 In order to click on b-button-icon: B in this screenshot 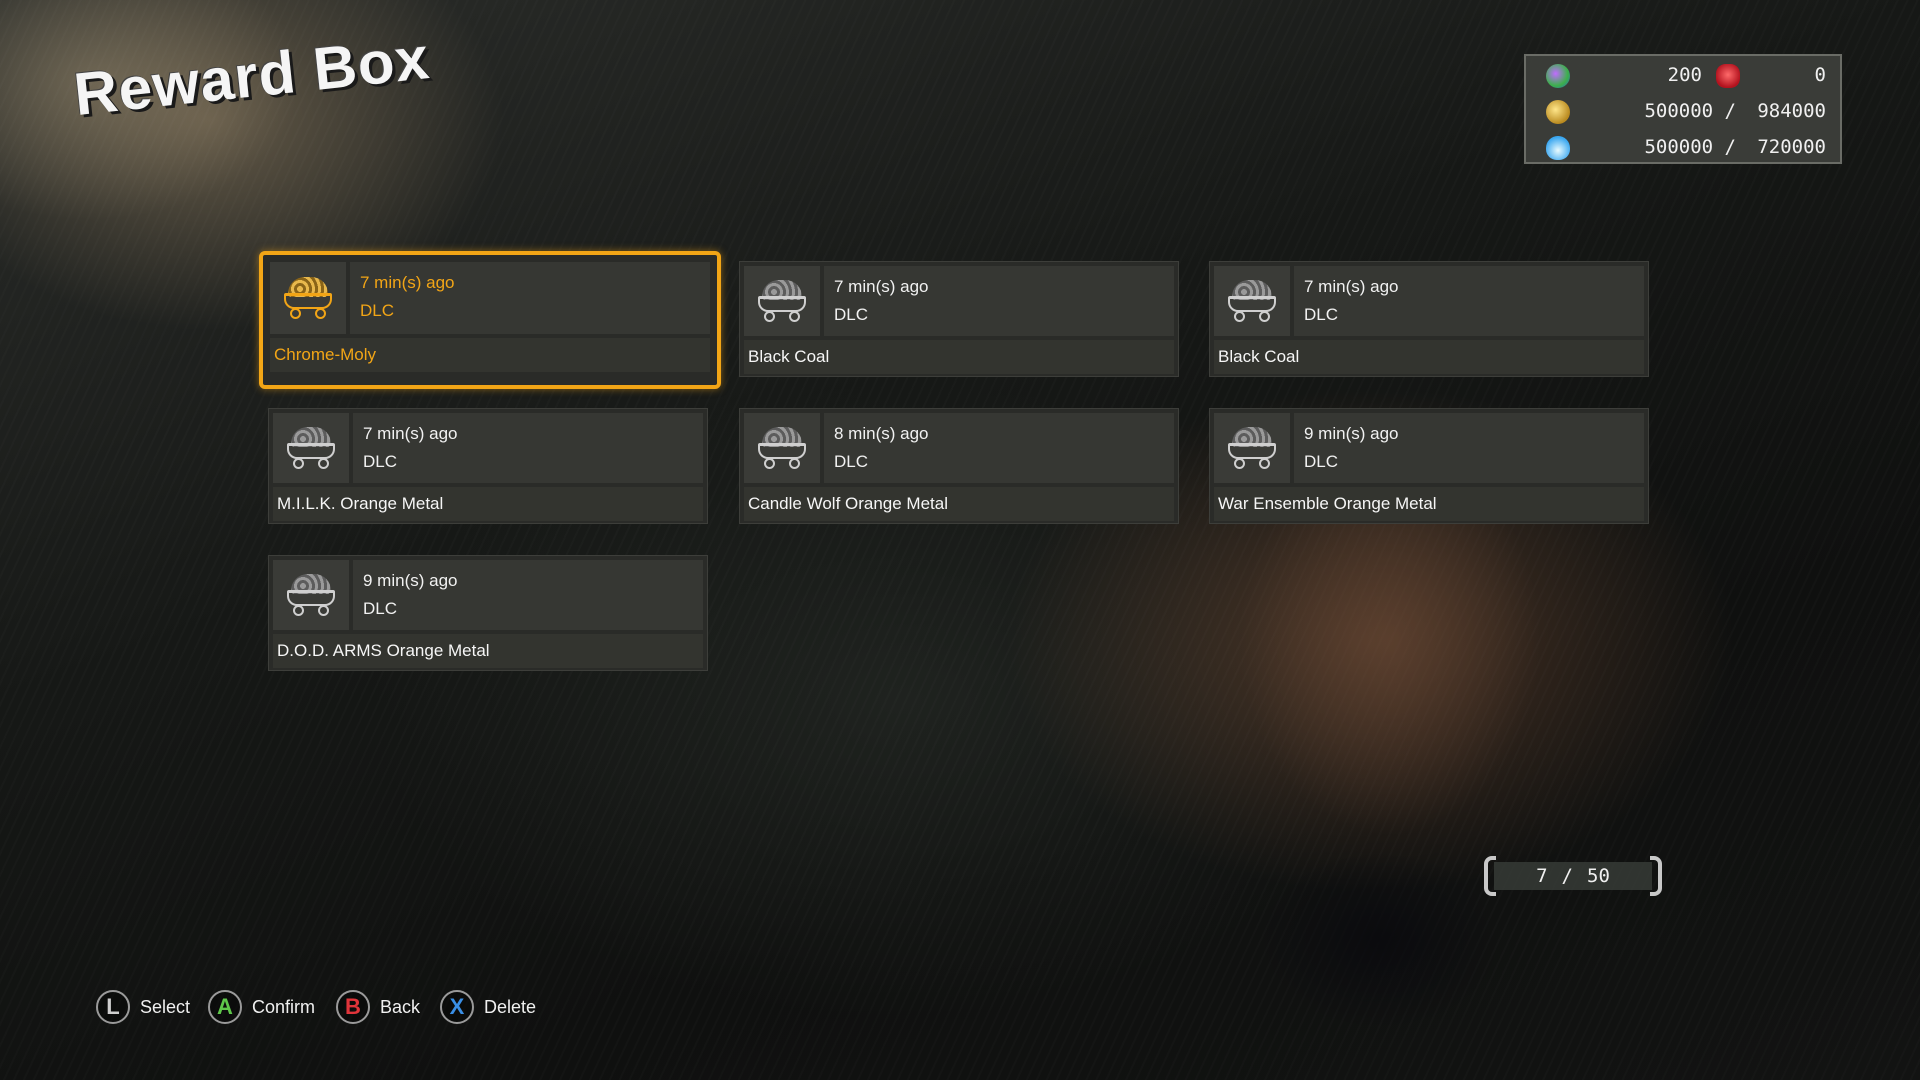, I will do `click(353, 1007)`.